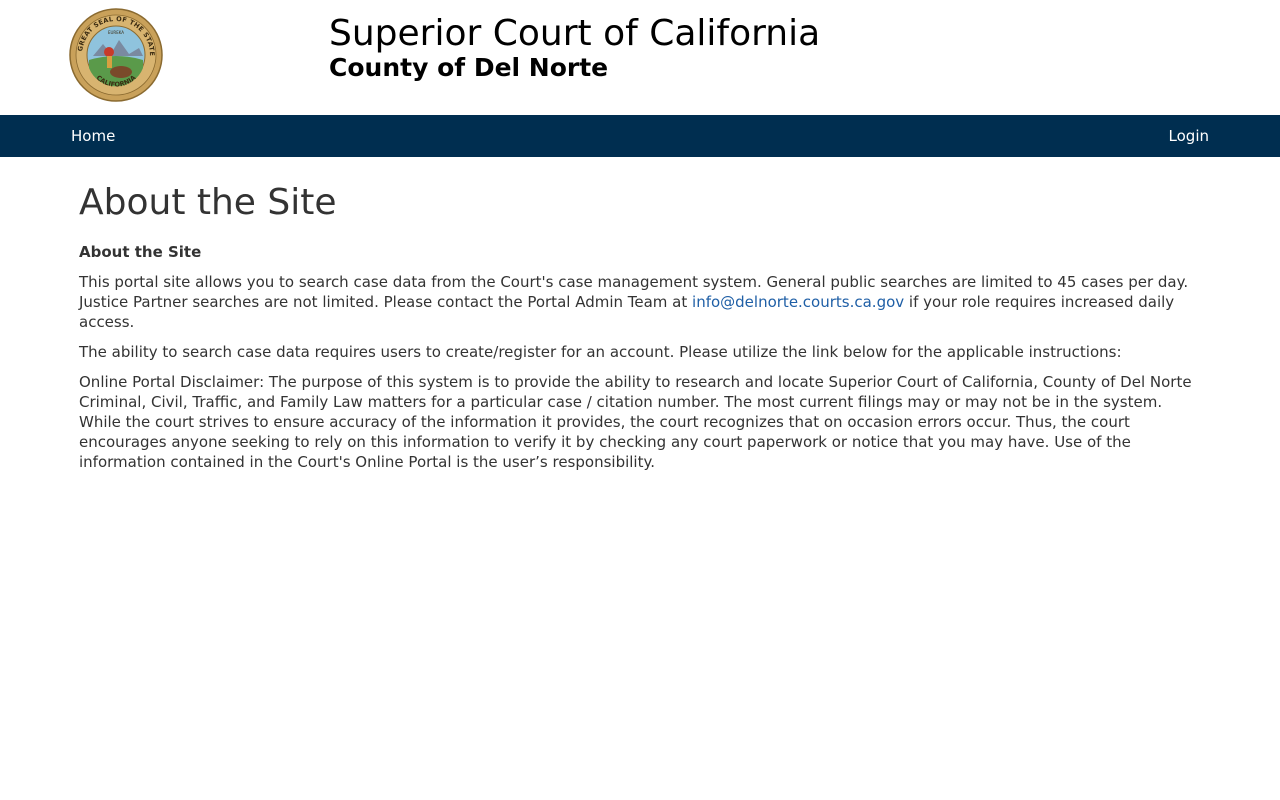 The width and height of the screenshot is (1280, 800). What do you see at coordinates (1189, 136) in the screenshot?
I see `nav-login-link: Login` at bounding box center [1189, 136].